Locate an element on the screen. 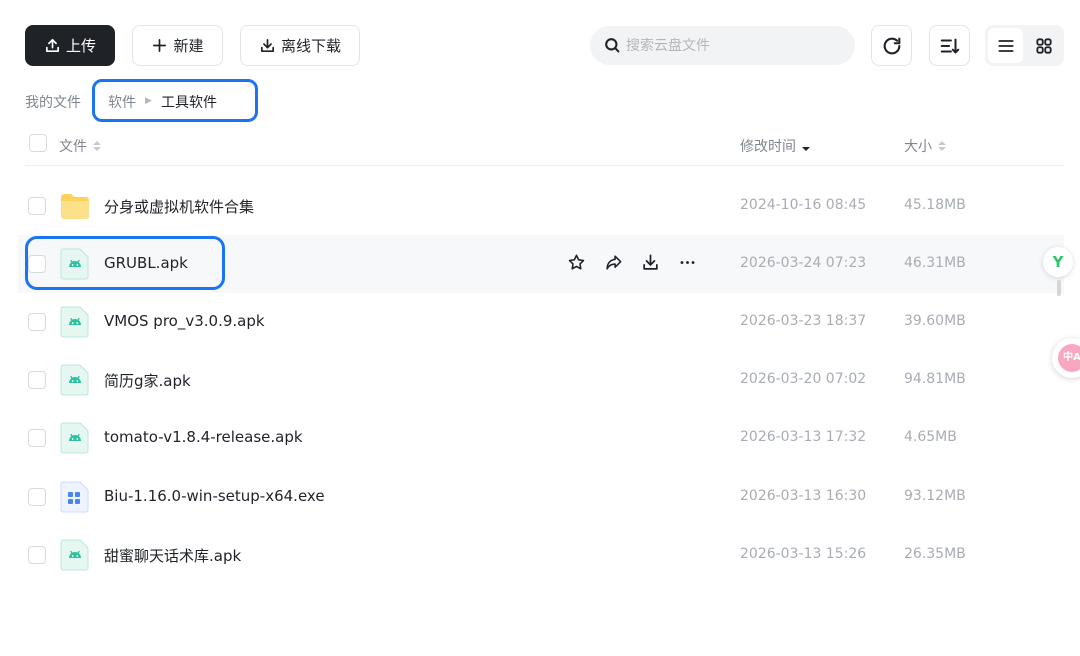 The width and height of the screenshot is (1080, 656). sort-button is located at coordinates (949, 45).